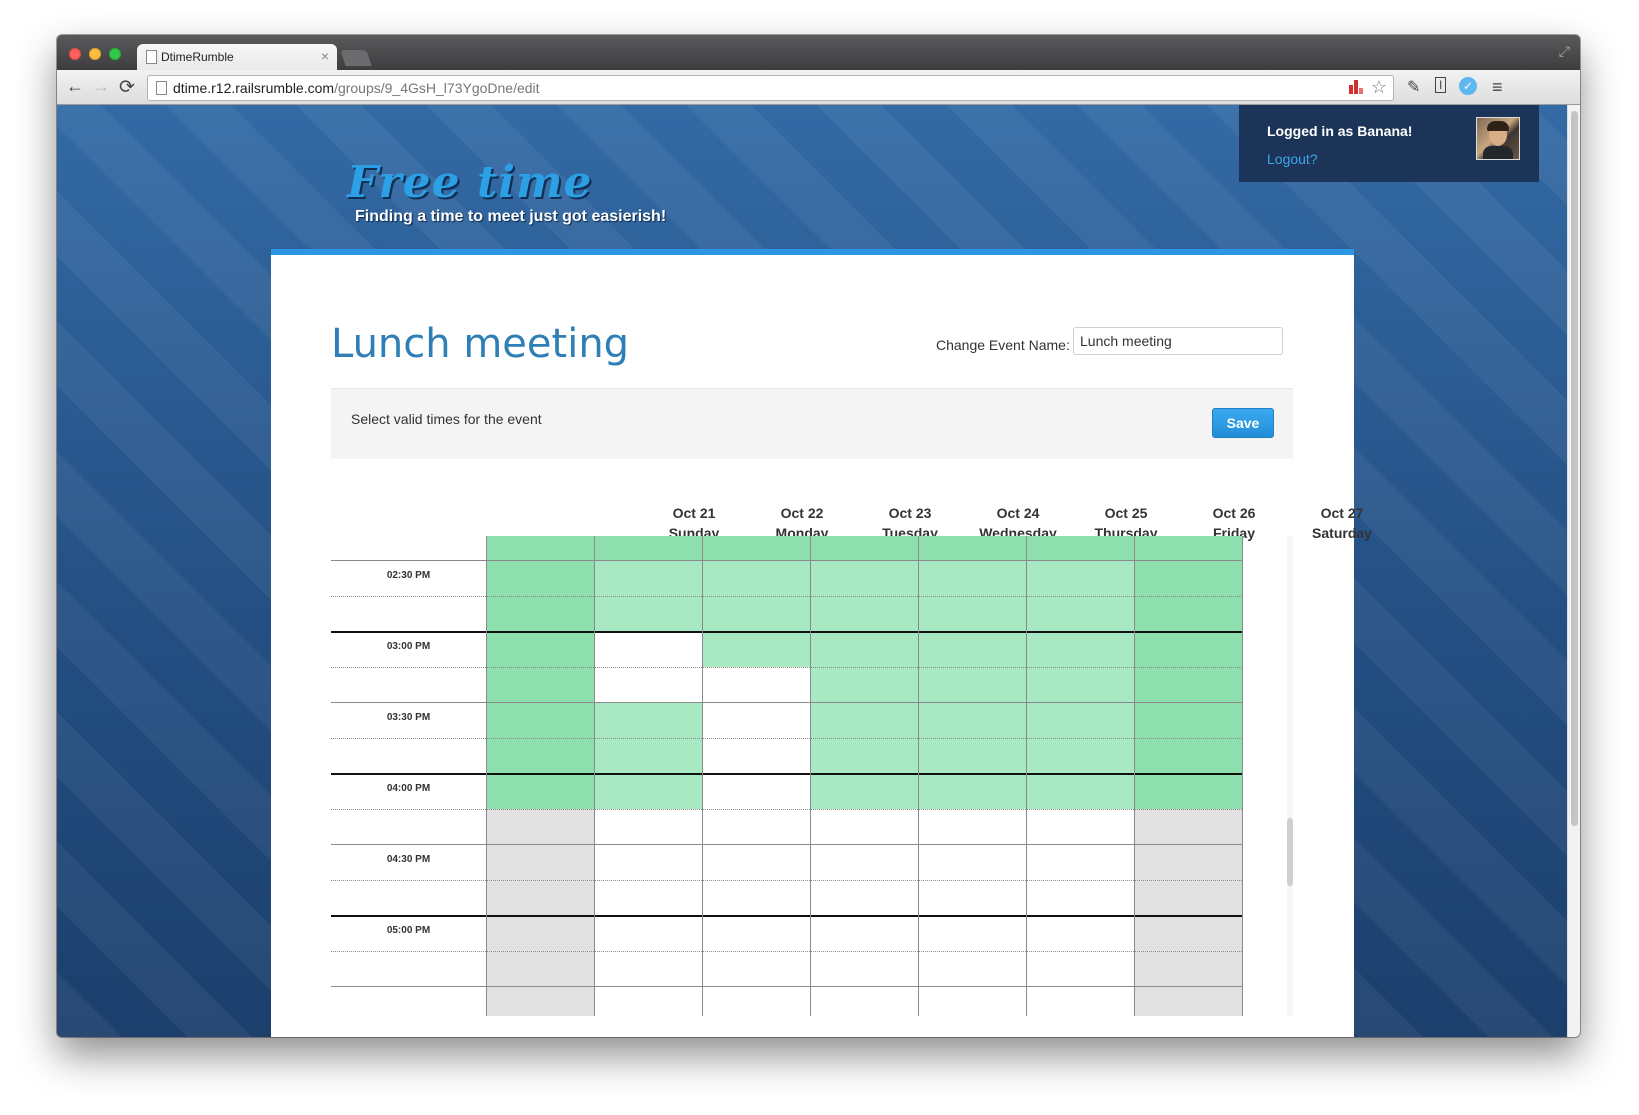  What do you see at coordinates (75, 54) in the screenshot?
I see `close-window-button` at bounding box center [75, 54].